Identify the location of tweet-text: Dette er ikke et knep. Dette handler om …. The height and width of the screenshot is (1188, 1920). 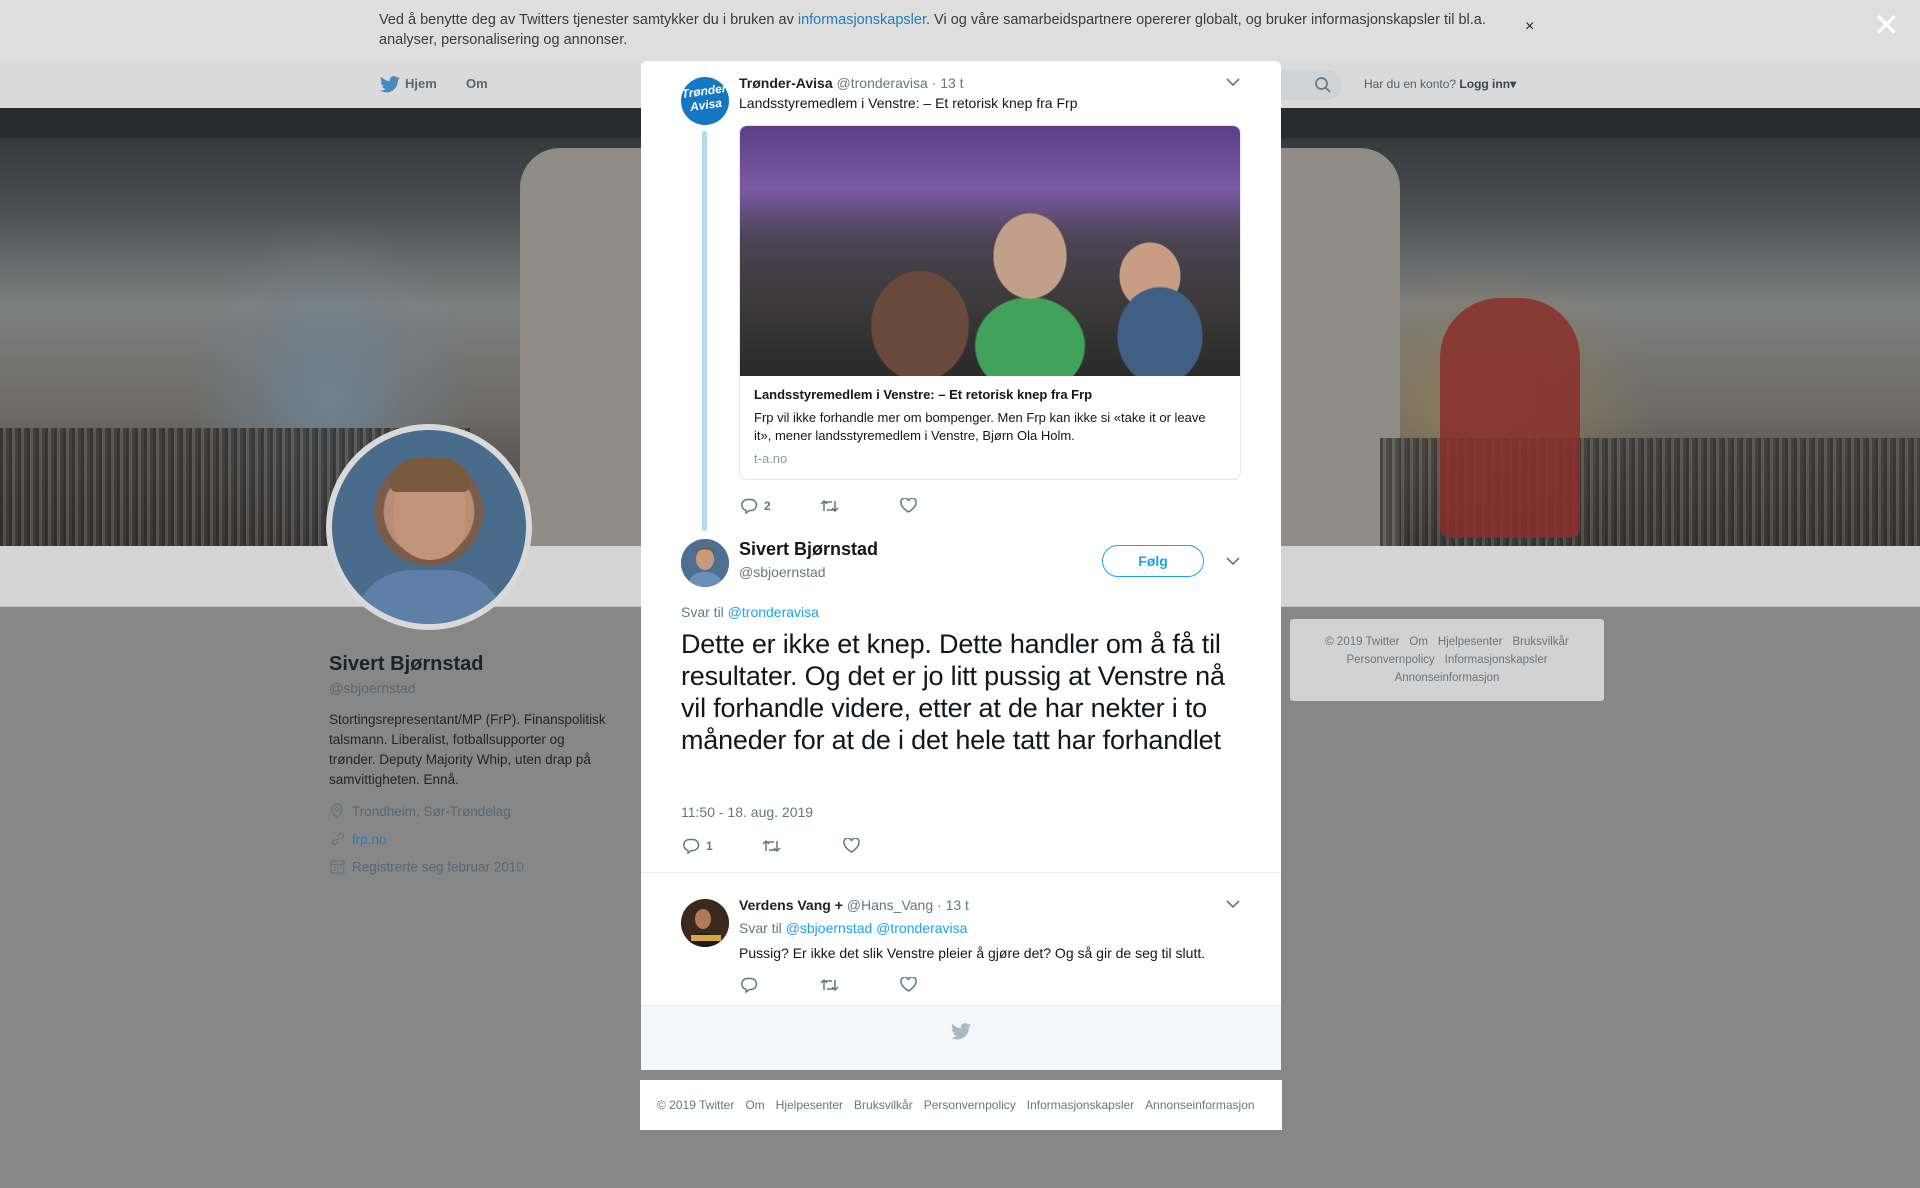
(953, 692).